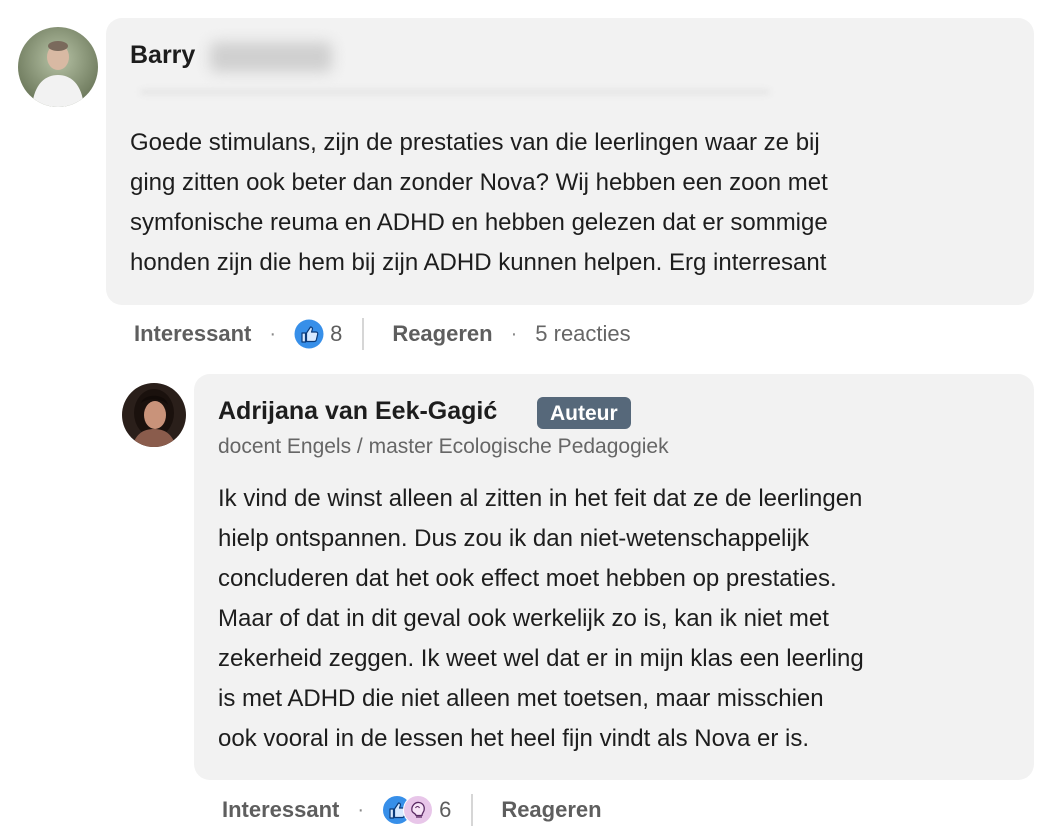  Describe the element at coordinates (584, 413) in the screenshot. I see `author-badge: Auteur` at that location.